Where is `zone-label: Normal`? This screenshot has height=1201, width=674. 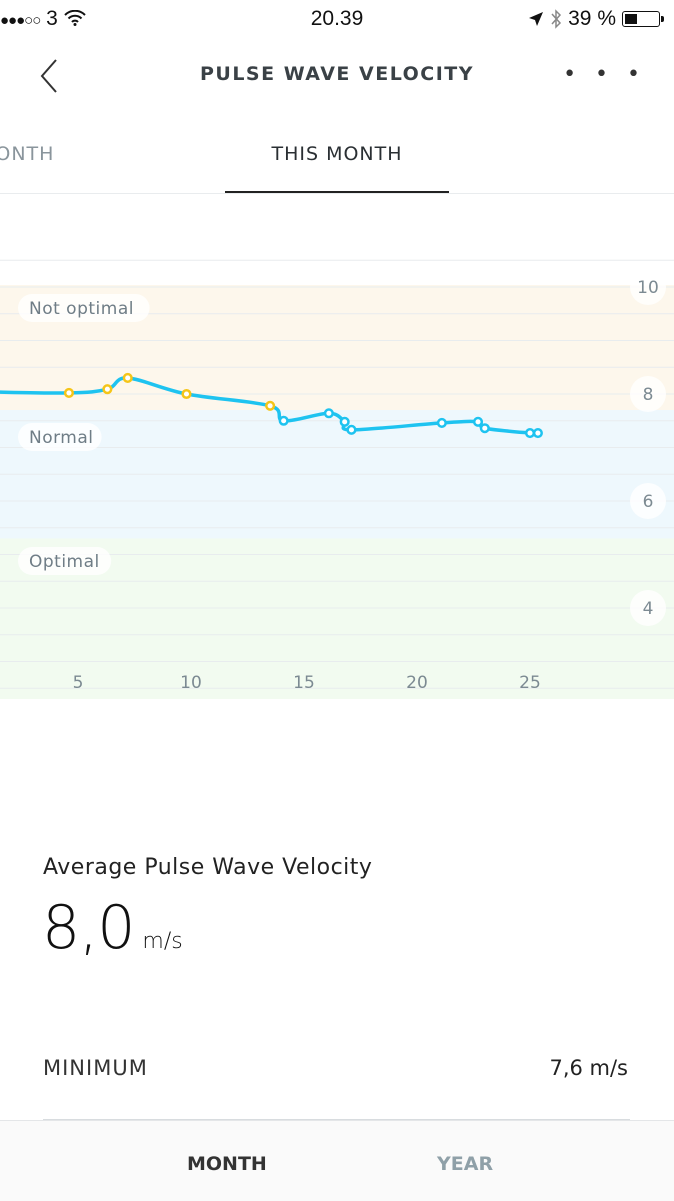 zone-label: Normal is located at coordinates (61, 438).